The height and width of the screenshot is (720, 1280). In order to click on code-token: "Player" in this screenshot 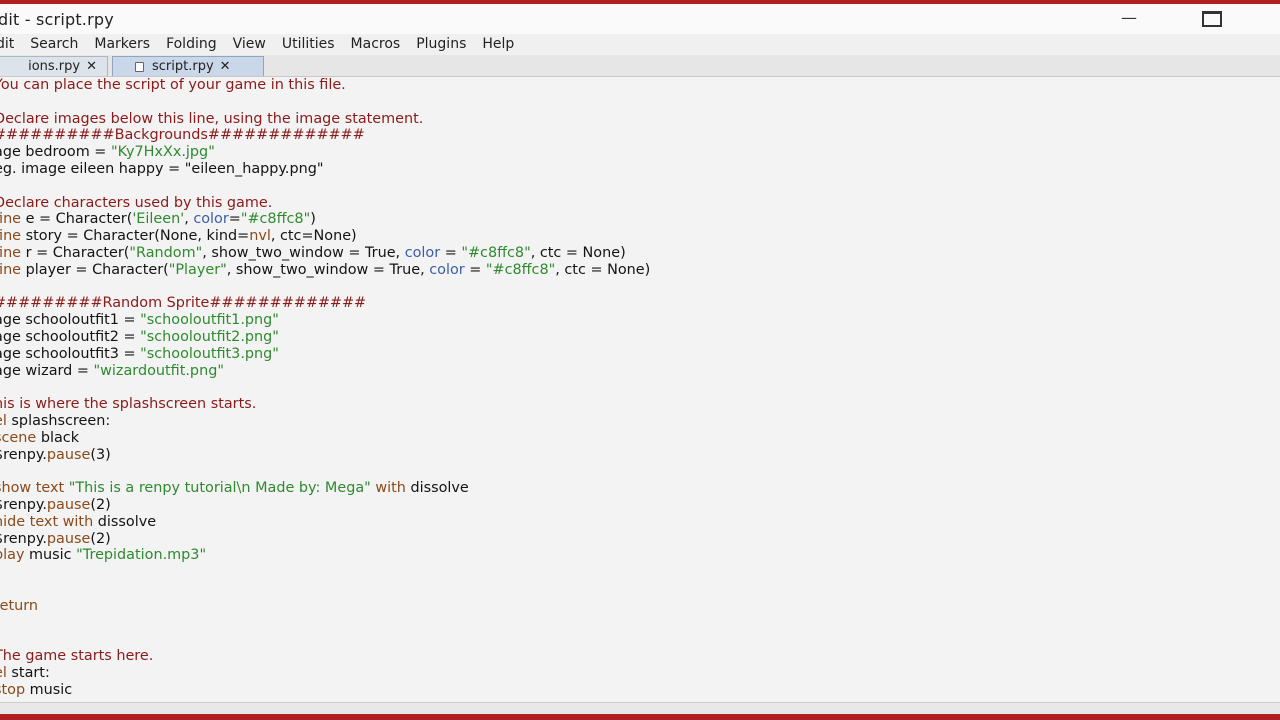, I will do `click(197, 269)`.